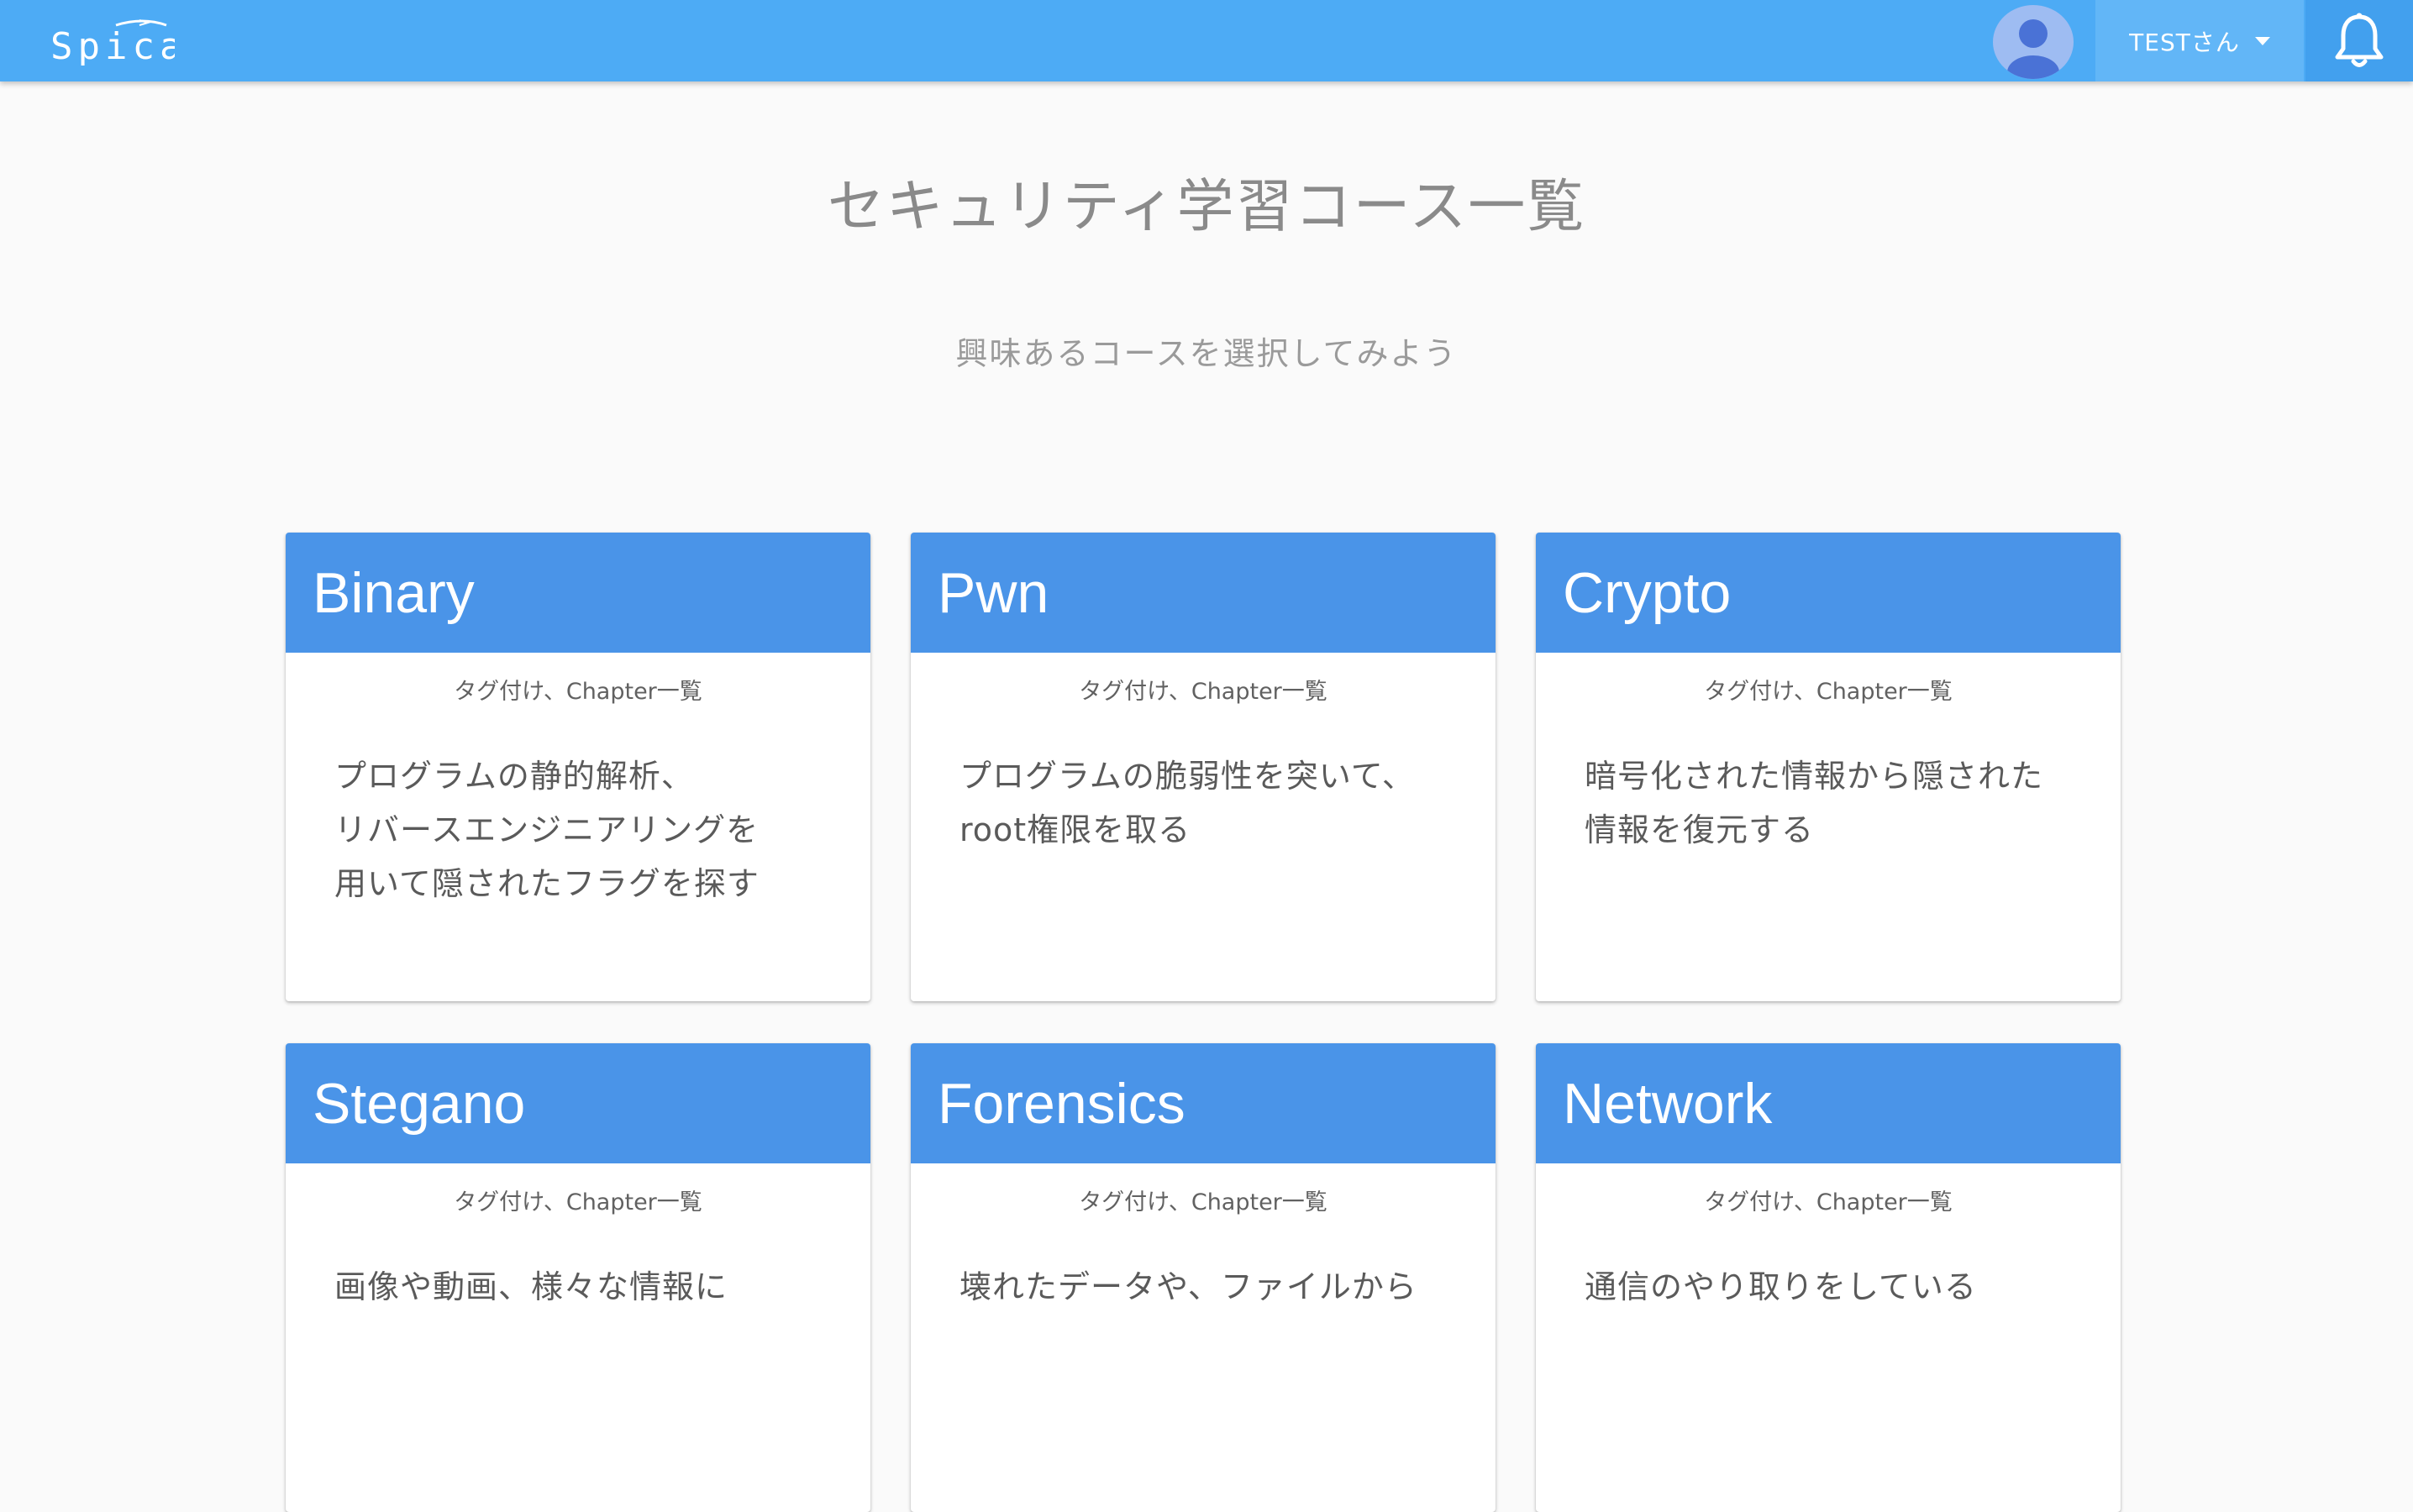 The width and height of the screenshot is (2413, 1512). I want to click on card-description: プログラムの脆弱性を突いて、 root権限を取る, so click(1187, 803).